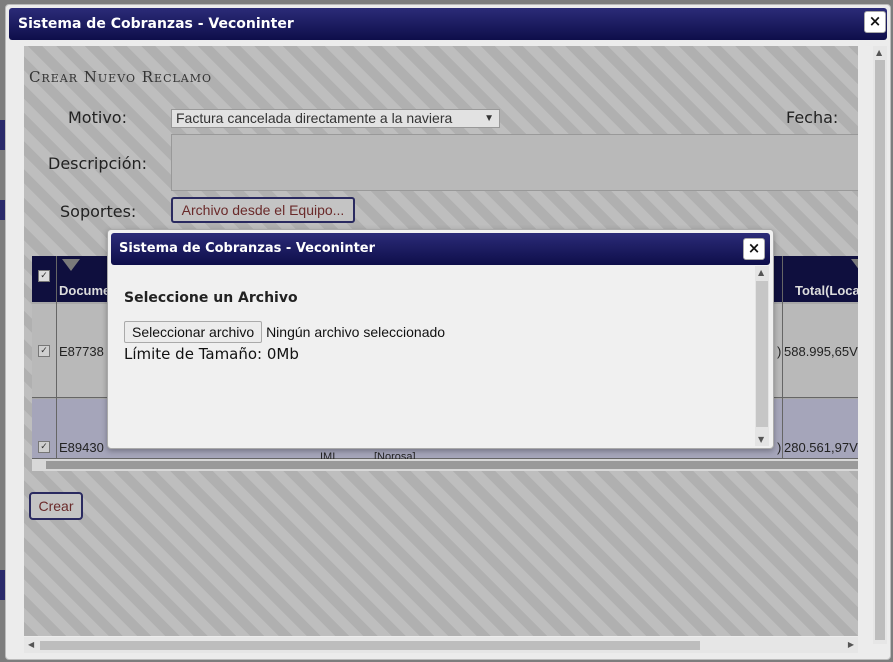 Image resolution: width=893 pixels, height=662 pixels. What do you see at coordinates (821, 351) in the screenshot?
I see `row-total: 588.995,65VE` at bounding box center [821, 351].